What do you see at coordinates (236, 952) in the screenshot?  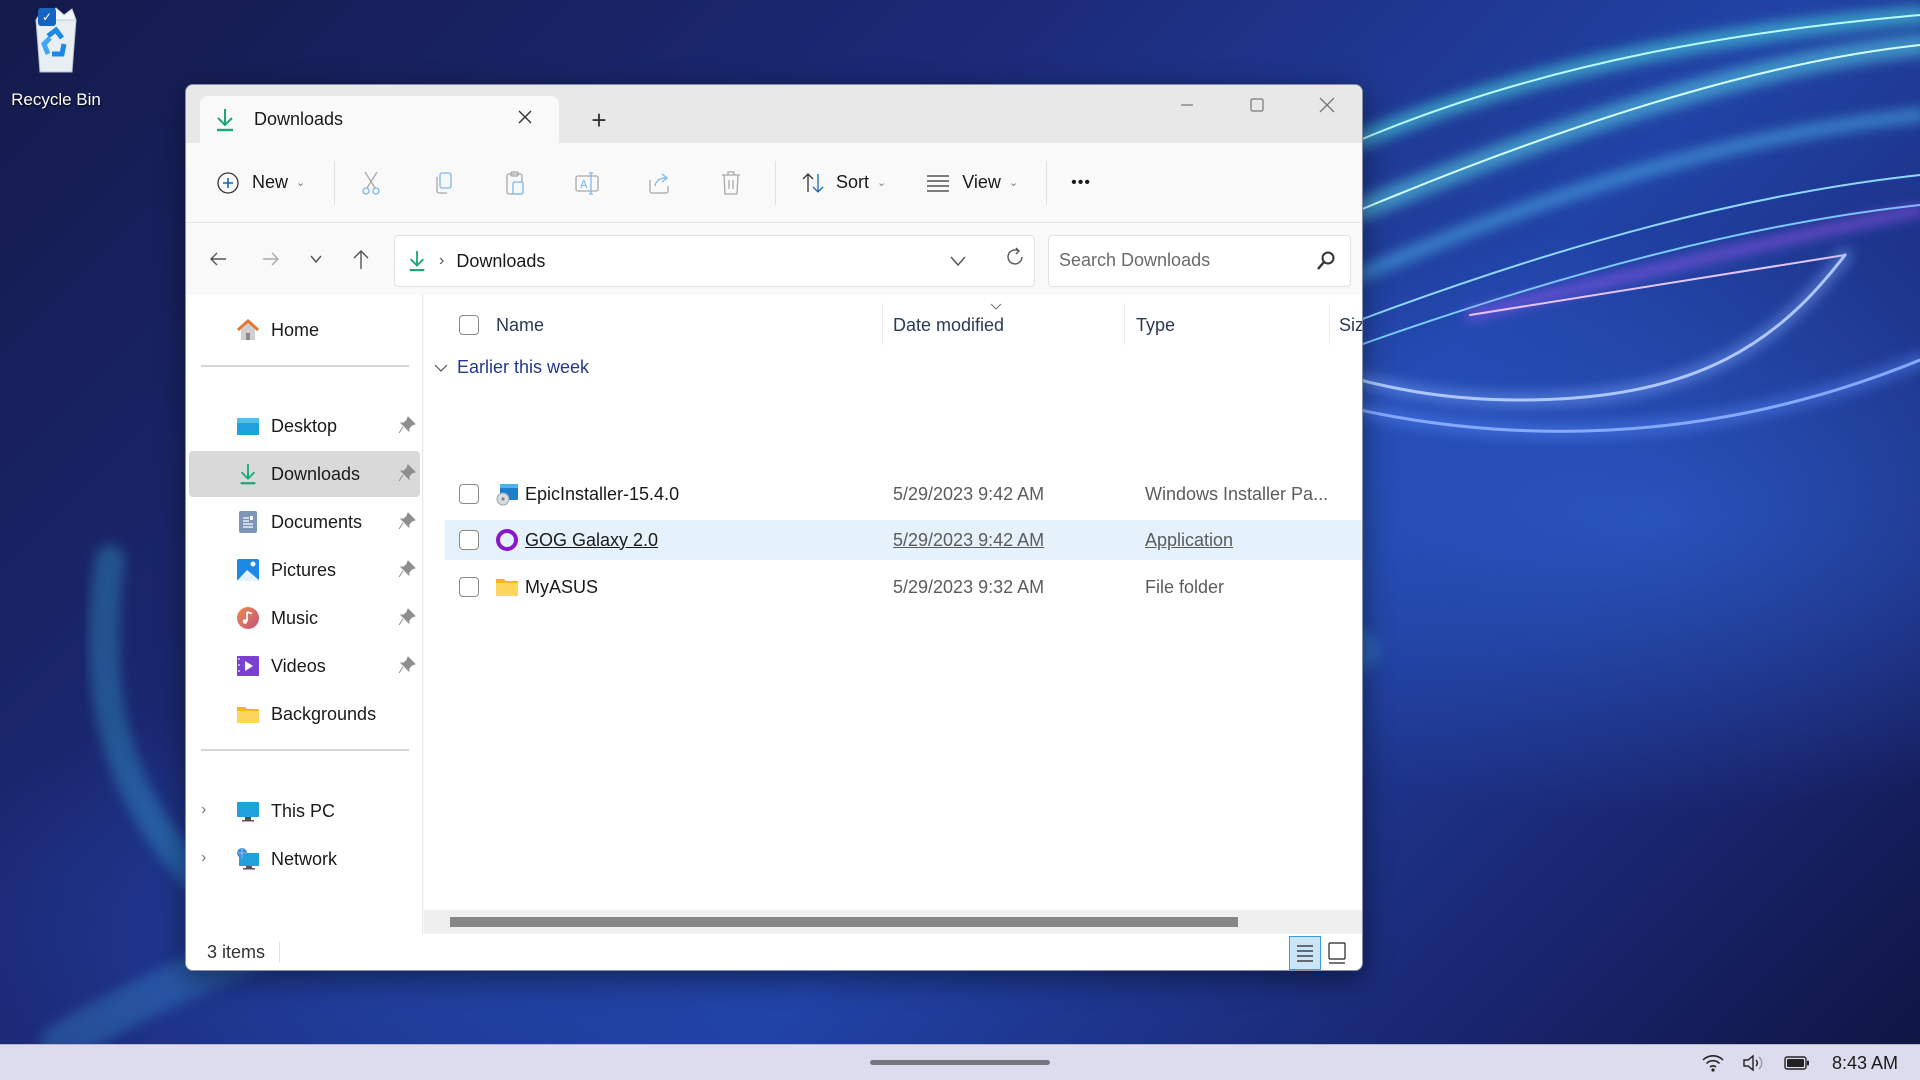 I see `item-count: 3 items` at bounding box center [236, 952].